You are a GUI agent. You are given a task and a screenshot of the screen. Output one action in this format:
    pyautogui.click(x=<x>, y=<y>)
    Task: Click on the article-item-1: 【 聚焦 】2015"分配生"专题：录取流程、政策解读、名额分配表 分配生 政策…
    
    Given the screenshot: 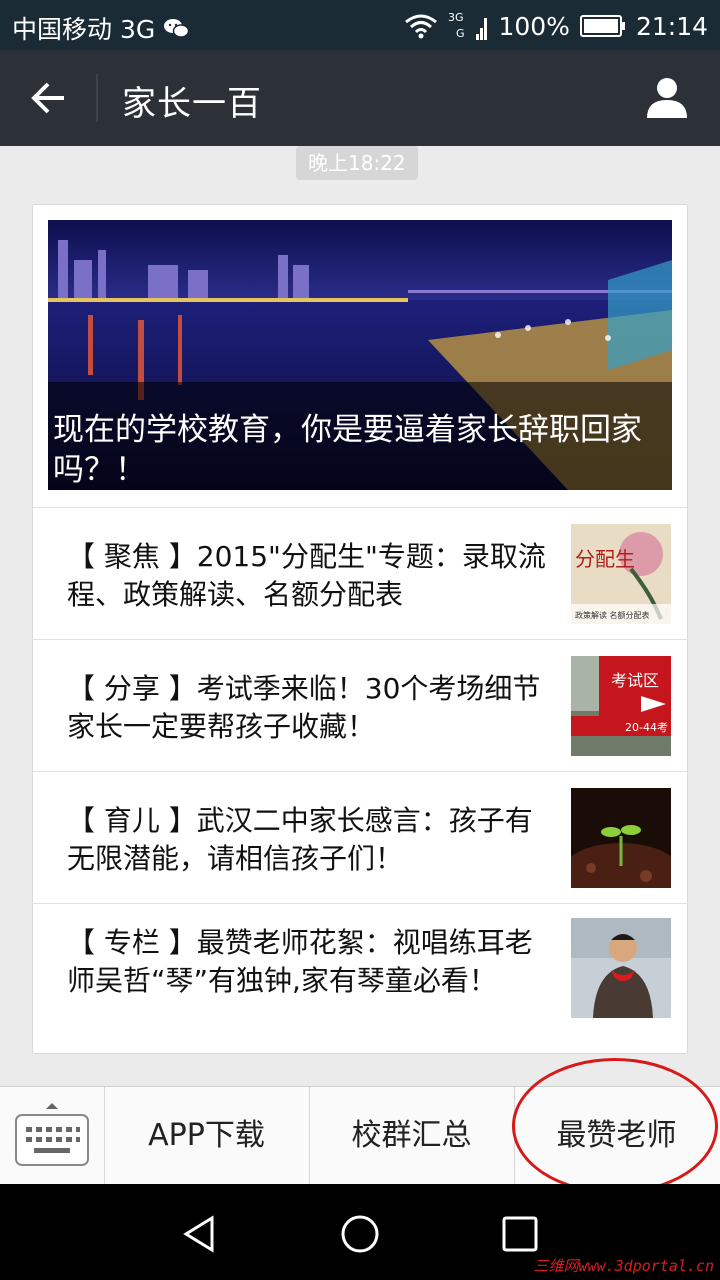 What is the action you would take?
    pyautogui.click(x=360, y=573)
    